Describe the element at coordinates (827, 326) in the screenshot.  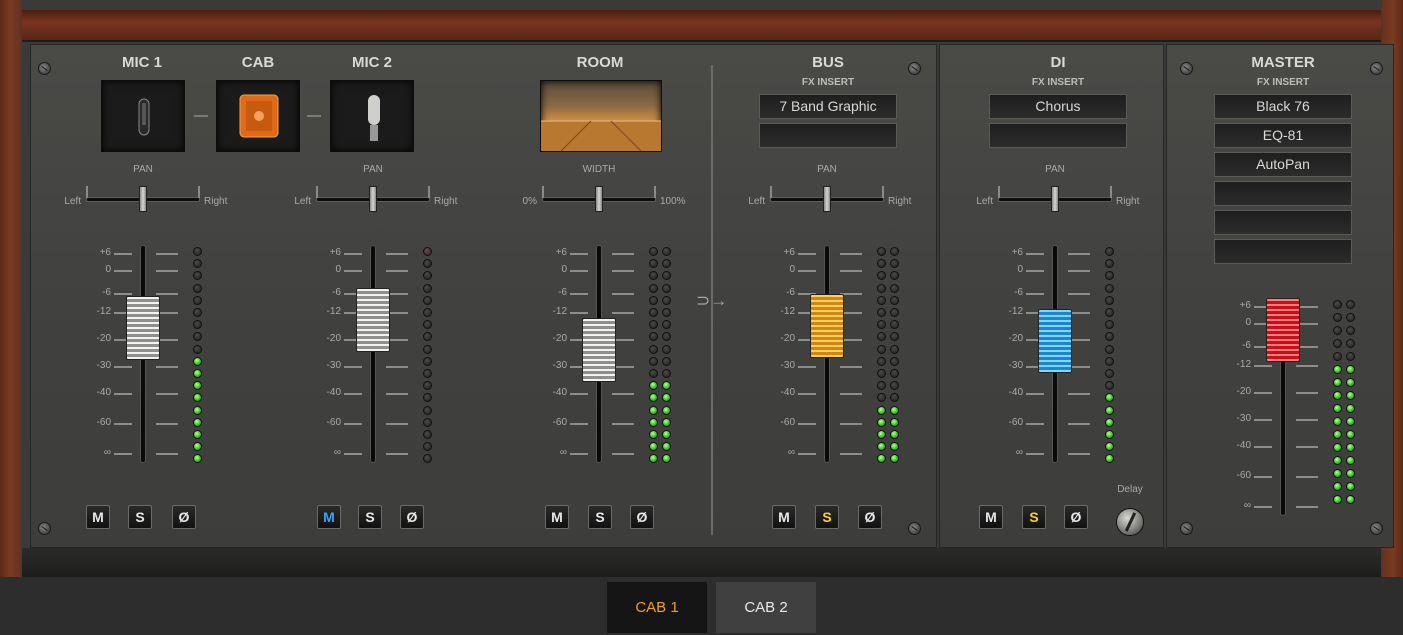
I see `bus-fader-handle` at that location.